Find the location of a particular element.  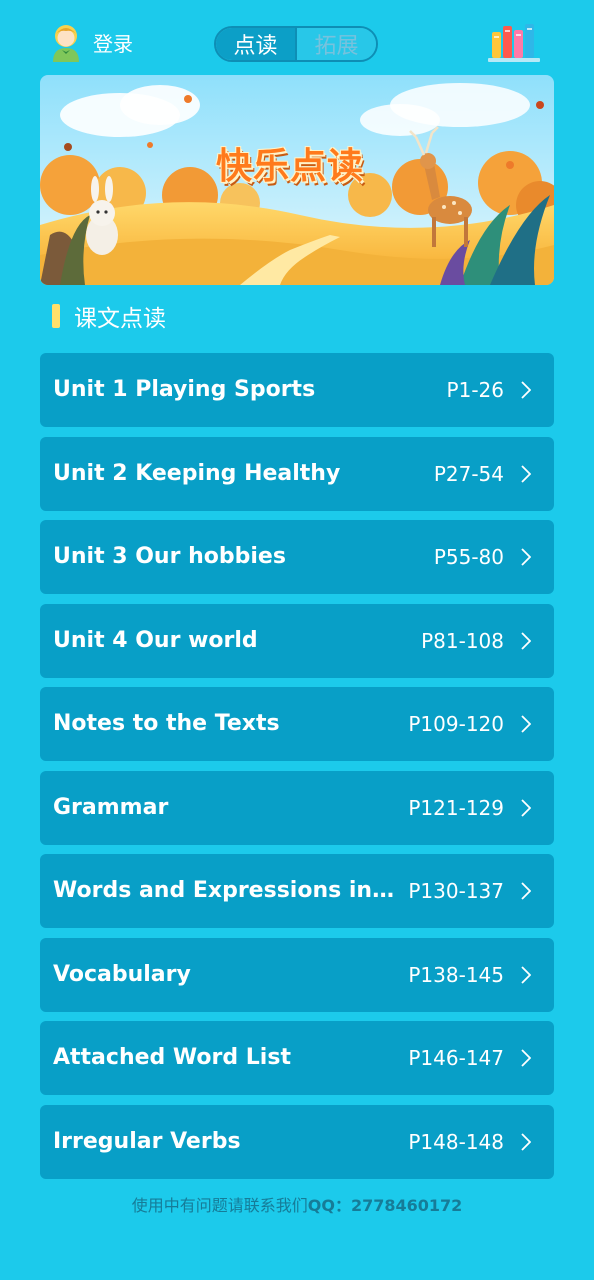

unit-item-6: Grammar P121-129 is located at coordinates (297, 808).